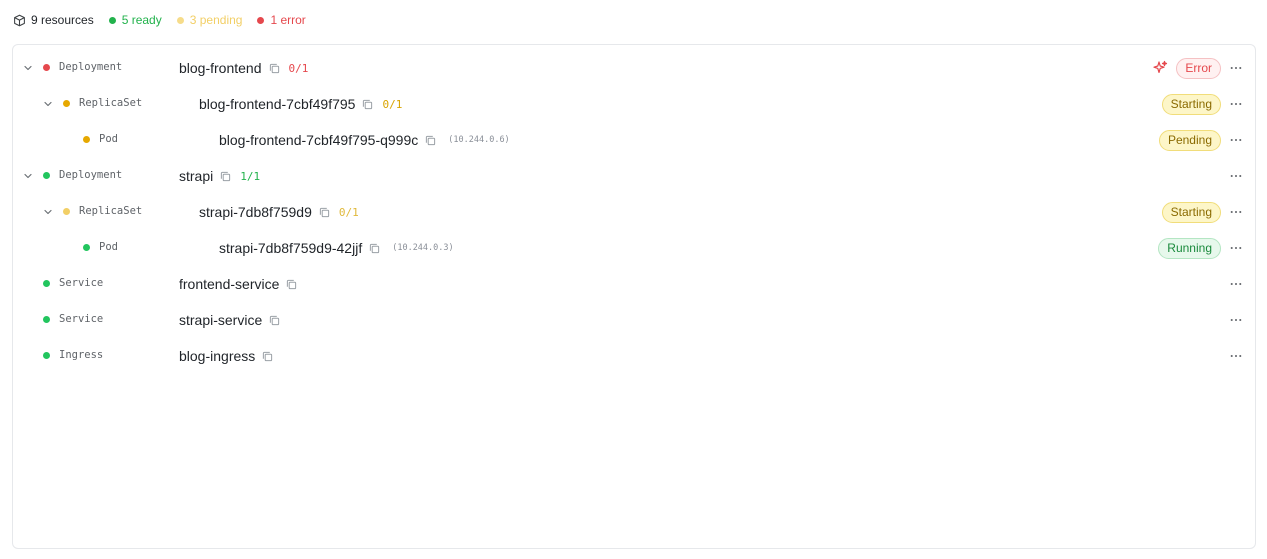 The image size is (1267, 559). I want to click on pending-count: 3 pending, so click(209, 20).